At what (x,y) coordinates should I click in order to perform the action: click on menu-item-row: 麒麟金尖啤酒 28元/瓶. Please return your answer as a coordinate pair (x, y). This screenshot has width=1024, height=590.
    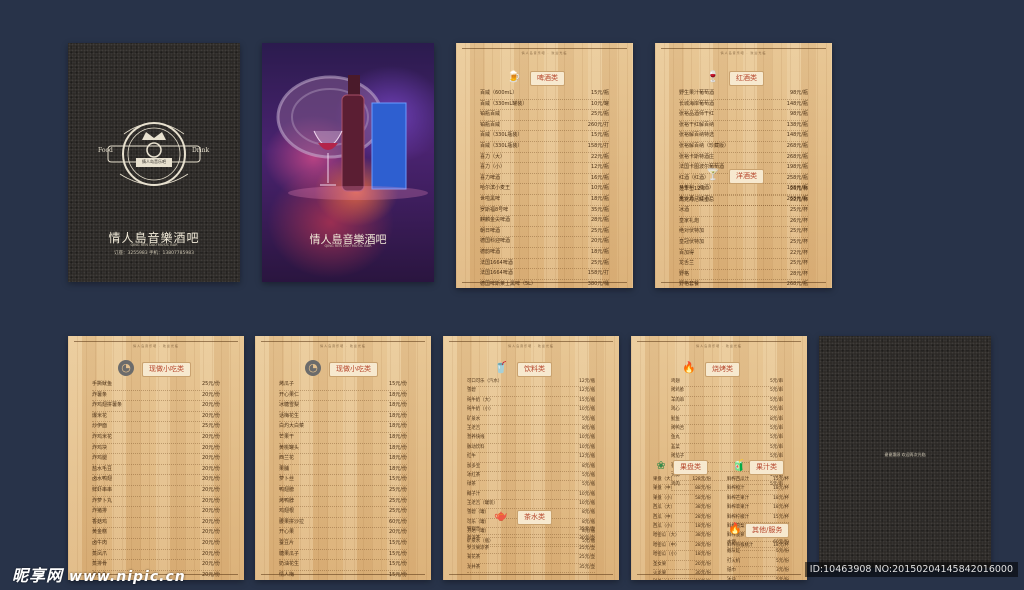
    Looking at the image, I should click on (544, 221).